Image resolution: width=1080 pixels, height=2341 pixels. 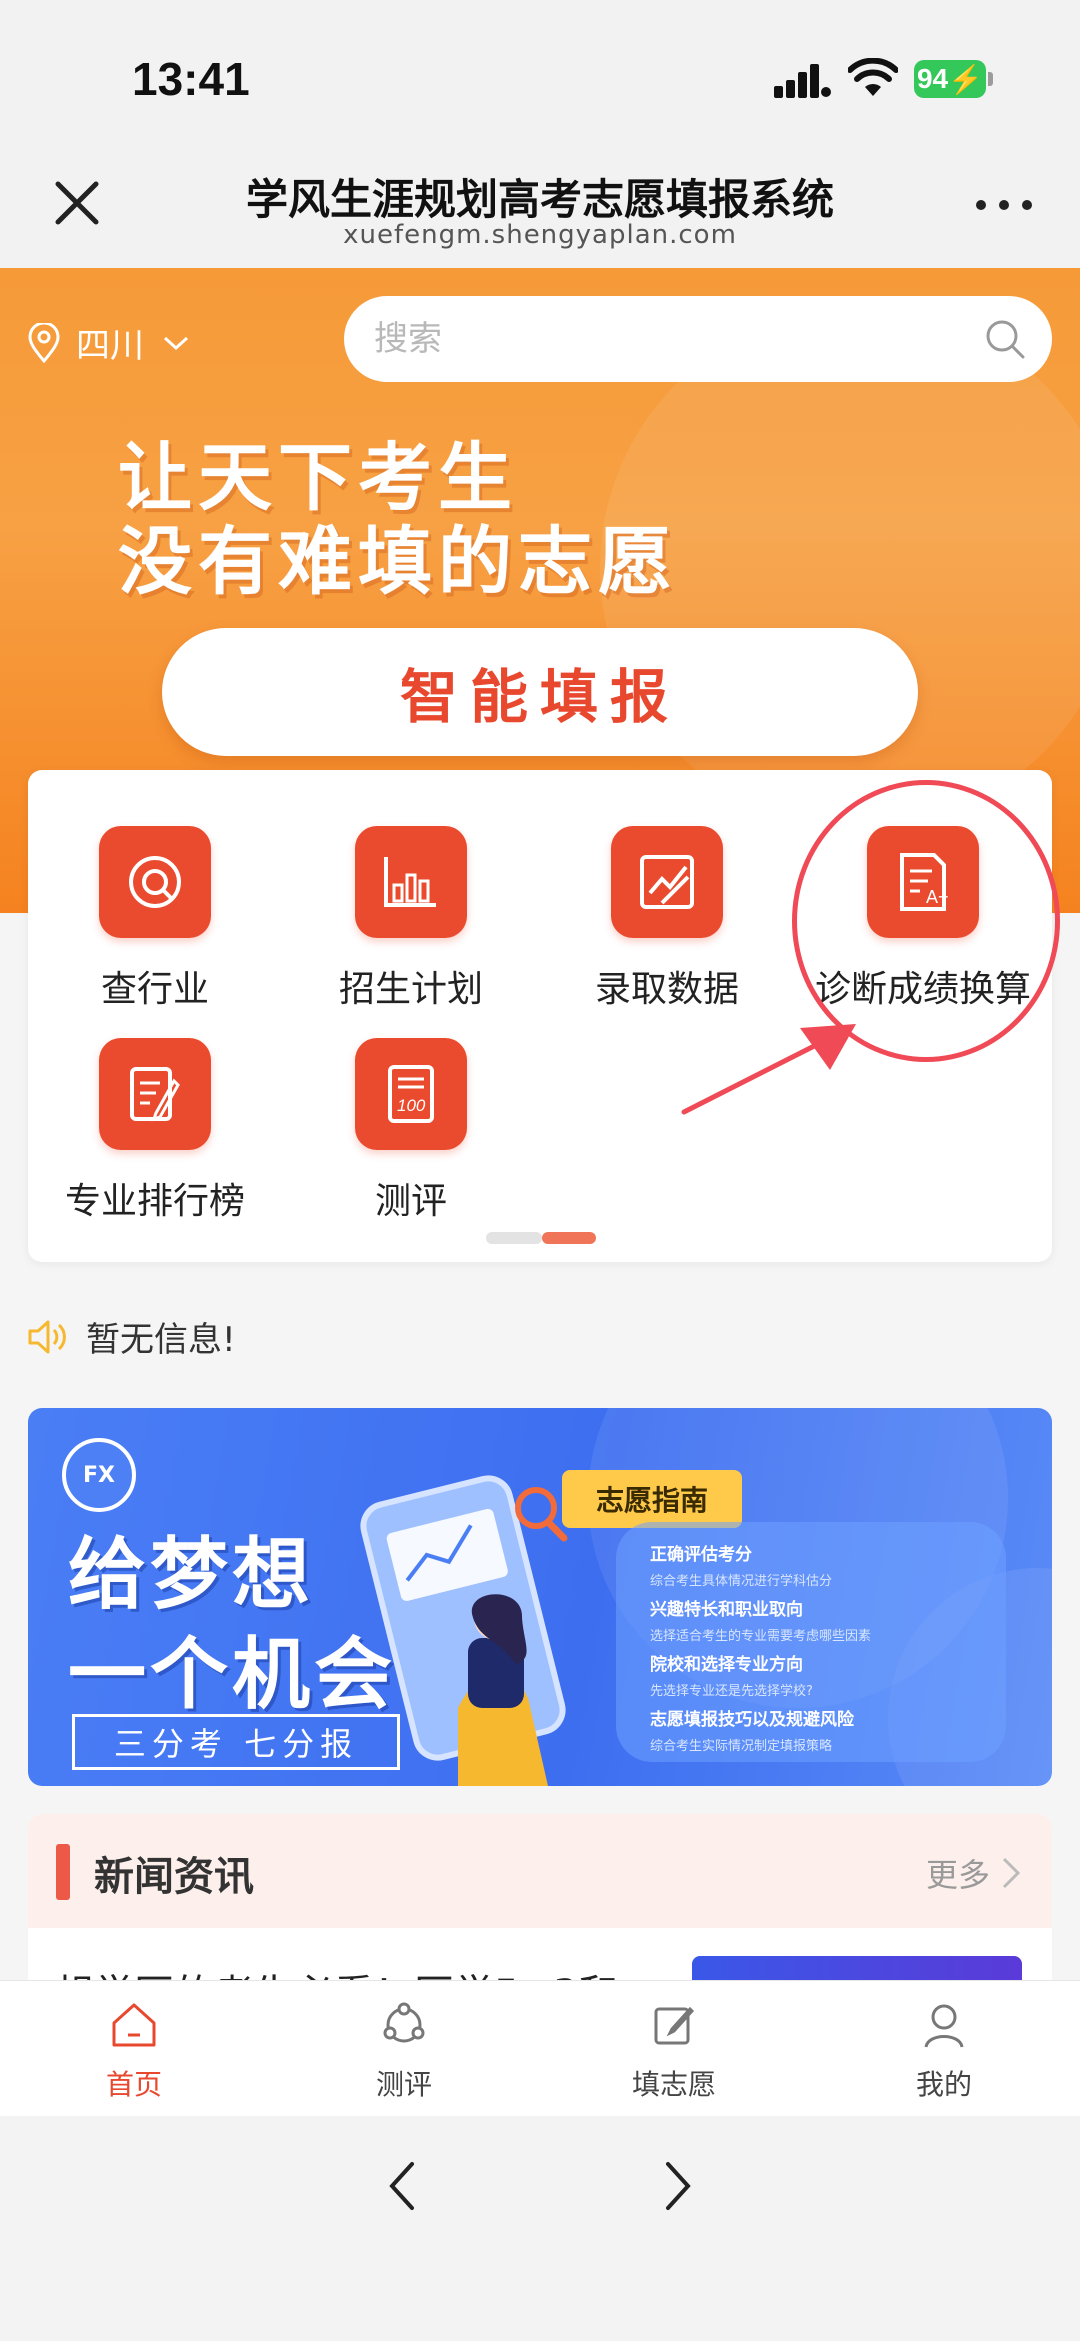 I want to click on smart-fill-button: 智能填报, so click(x=540, y=692).